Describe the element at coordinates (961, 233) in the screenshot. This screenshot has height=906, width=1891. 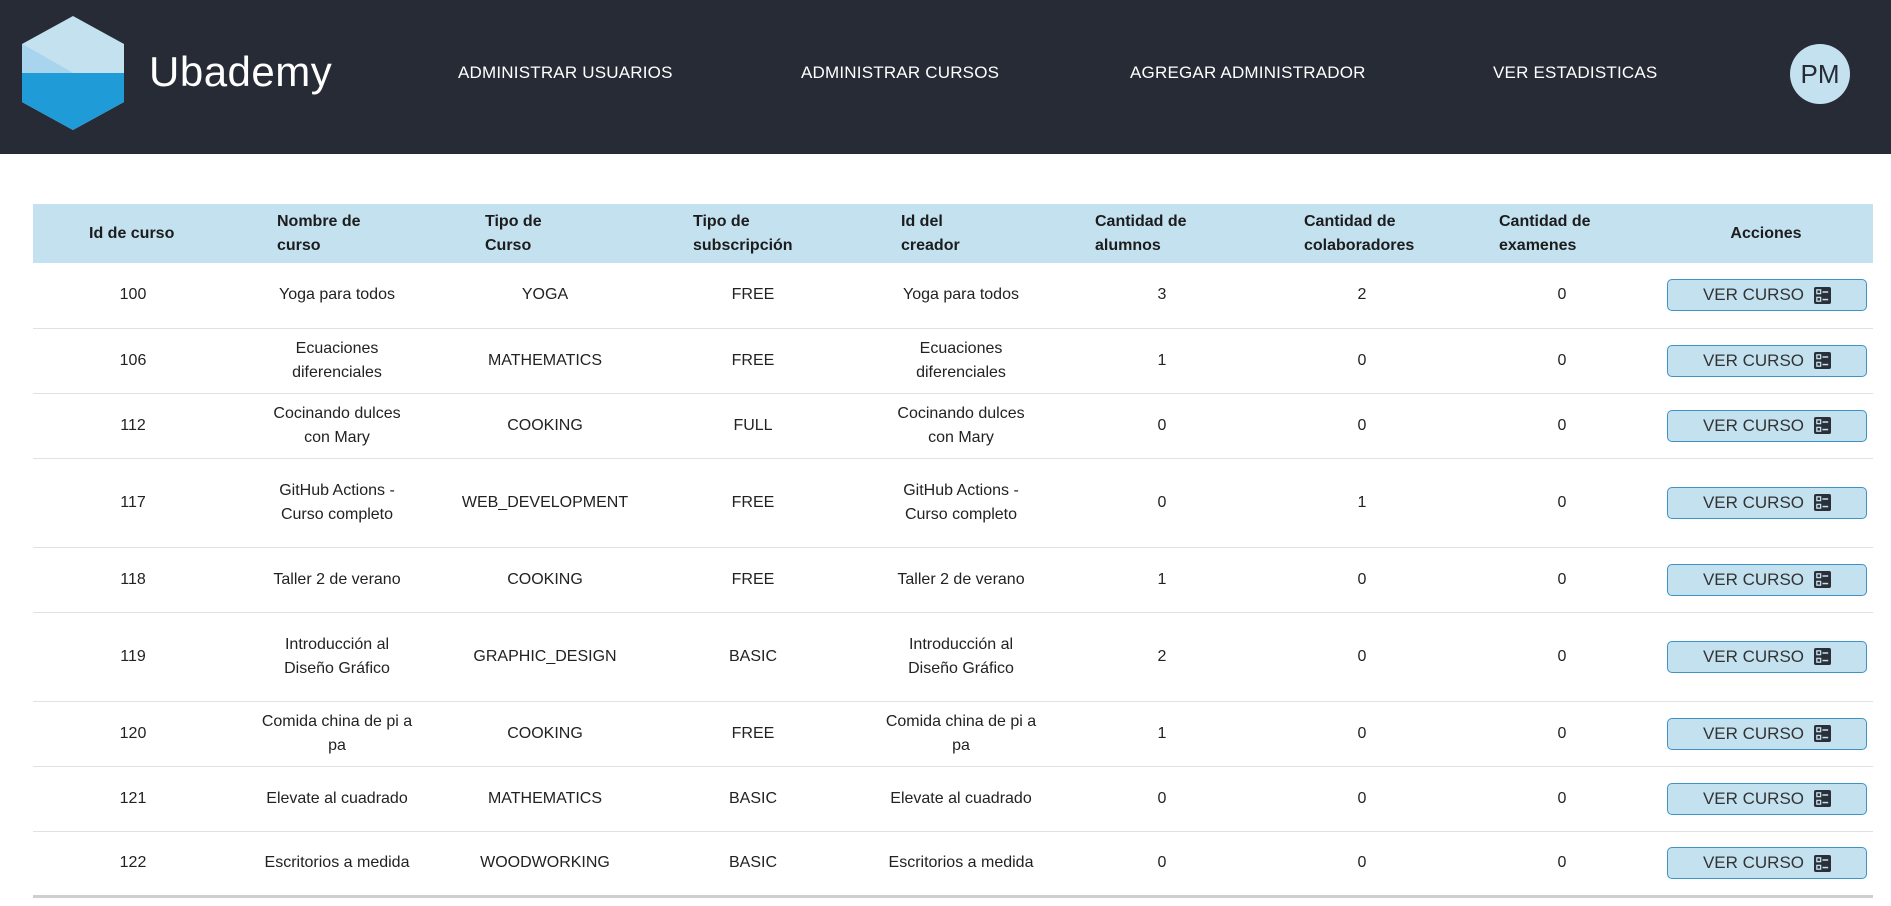
I see `column-header-creador: Id del creador` at that location.